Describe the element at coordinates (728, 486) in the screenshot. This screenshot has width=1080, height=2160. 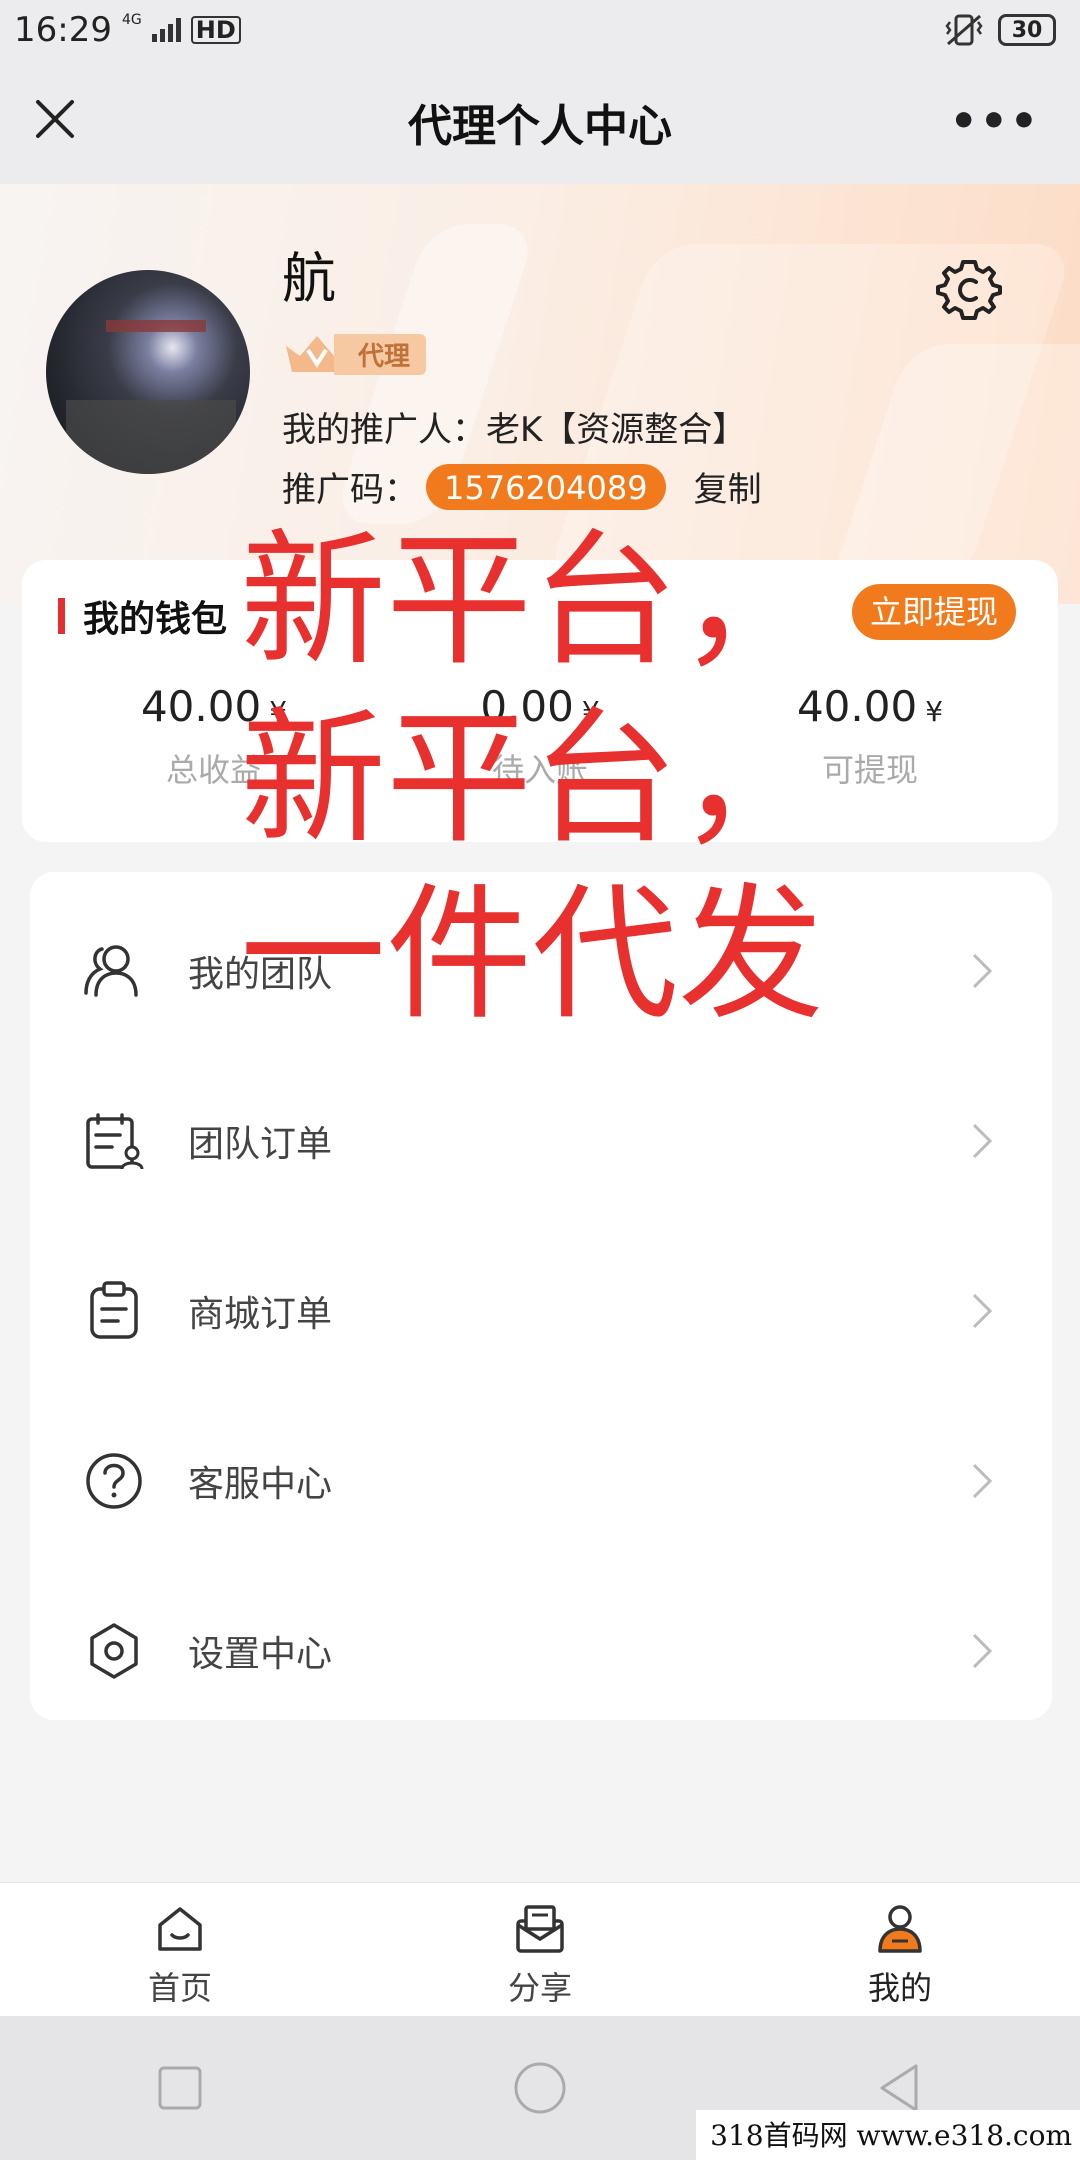
I see `copy-button: 复制` at that location.